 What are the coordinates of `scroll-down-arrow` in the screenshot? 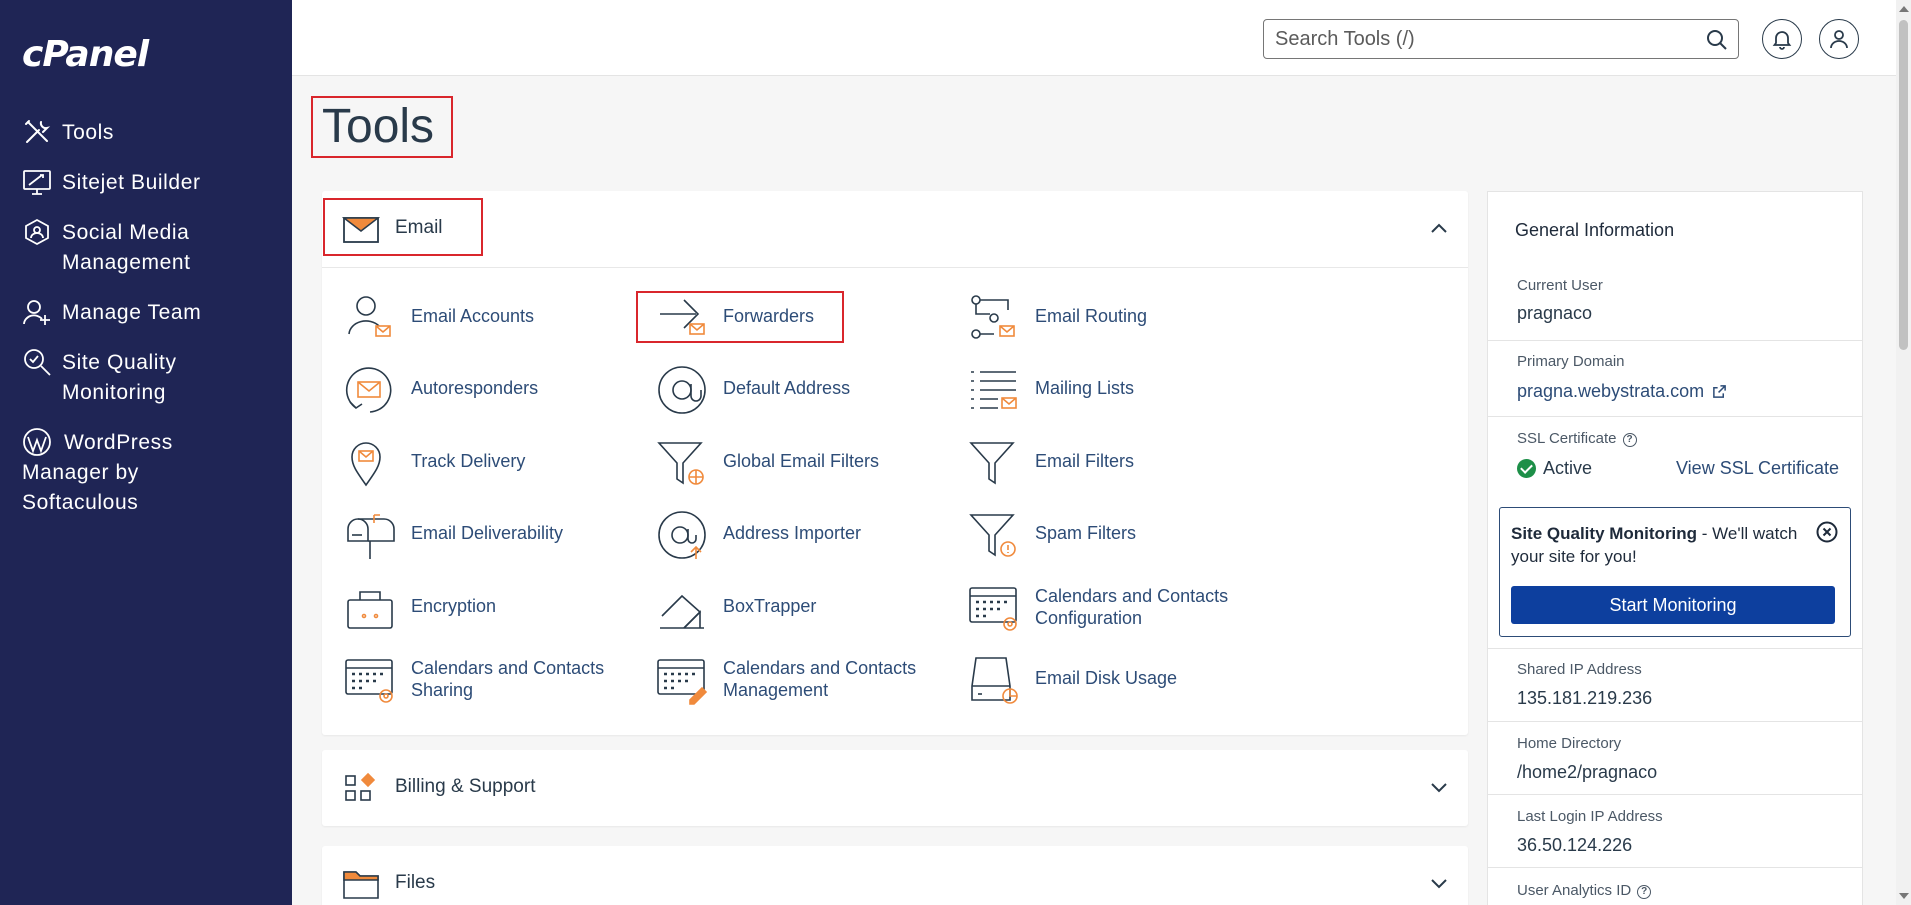 It's located at (1904, 896).